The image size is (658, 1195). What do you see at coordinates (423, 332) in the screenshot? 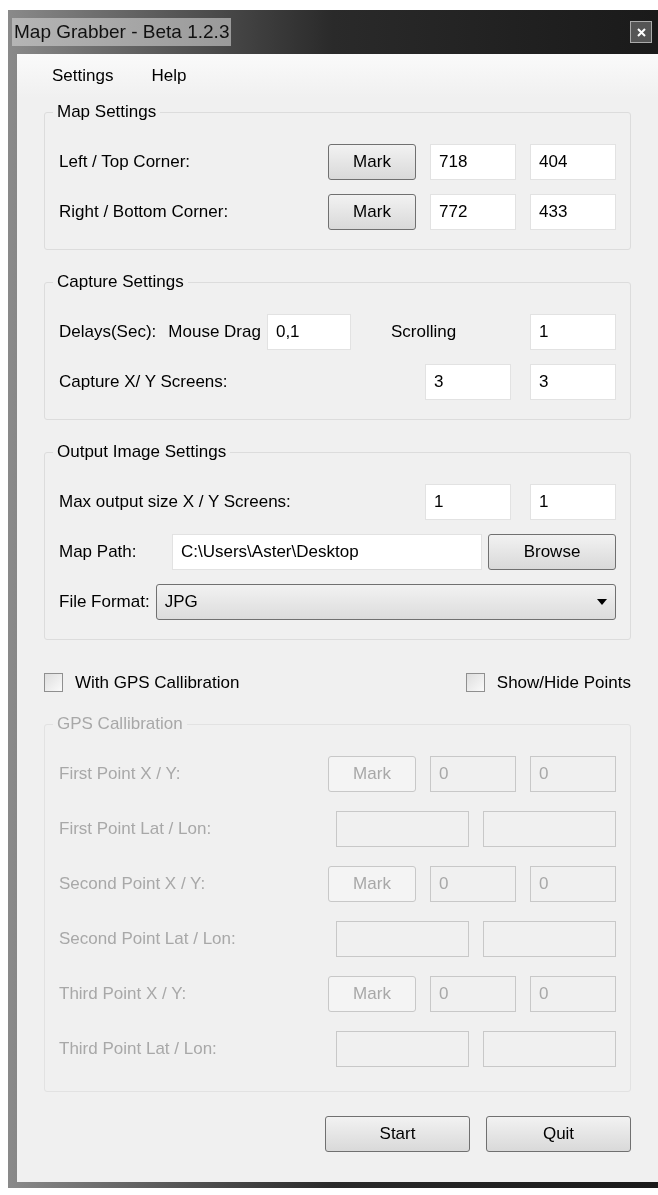
I see `field-label: Scrolling` at bounding box center [423, 332].